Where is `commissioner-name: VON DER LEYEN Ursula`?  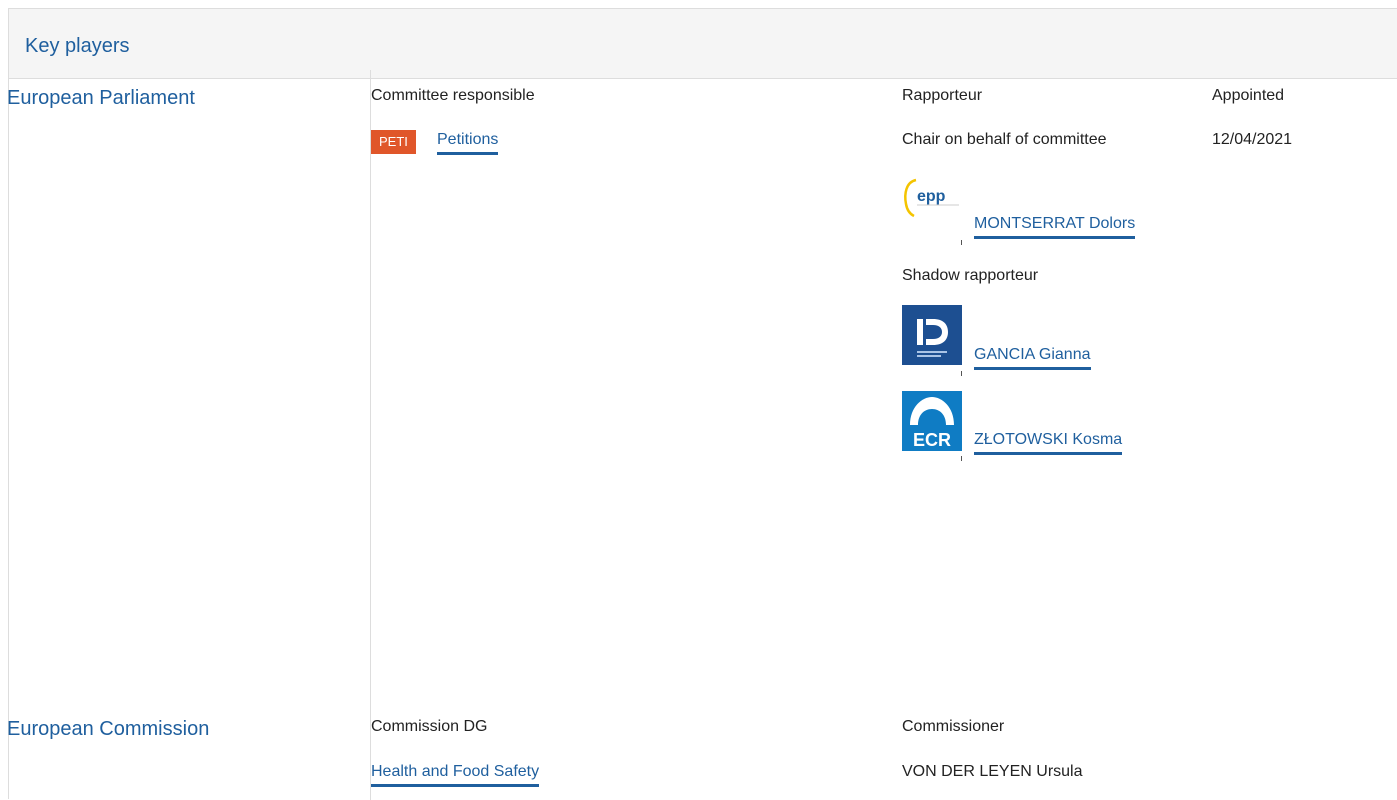
commissioner-name: VON DER LEYEN Ursula is located at coordinates (992, 771).